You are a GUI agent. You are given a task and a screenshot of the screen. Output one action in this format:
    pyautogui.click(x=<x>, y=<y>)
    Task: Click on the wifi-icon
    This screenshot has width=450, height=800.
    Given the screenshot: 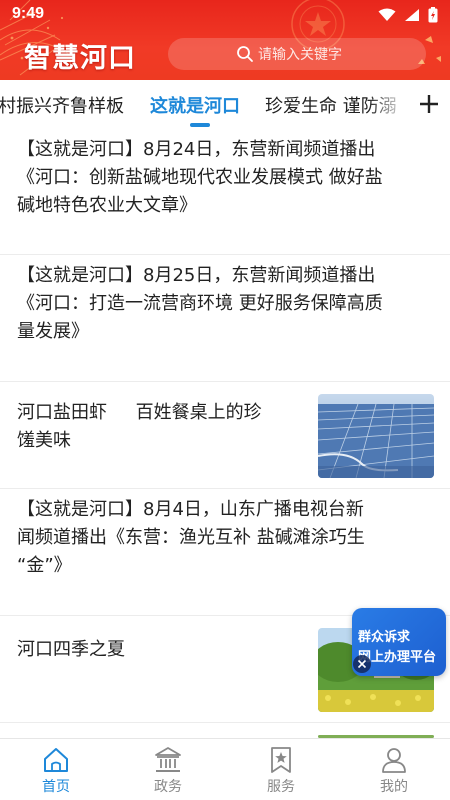 What is the action you would take?
    pyautogui.click(x=387, y=14)
    